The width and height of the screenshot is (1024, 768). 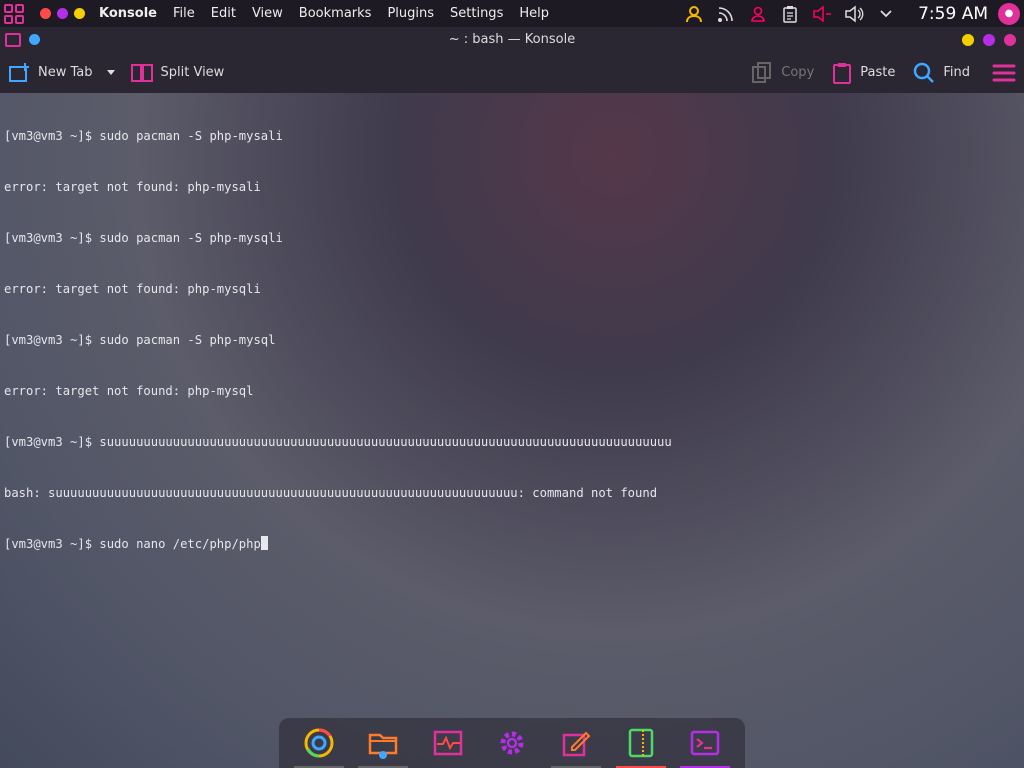 I want to click on settings-icon, so click(x=512, y=743).